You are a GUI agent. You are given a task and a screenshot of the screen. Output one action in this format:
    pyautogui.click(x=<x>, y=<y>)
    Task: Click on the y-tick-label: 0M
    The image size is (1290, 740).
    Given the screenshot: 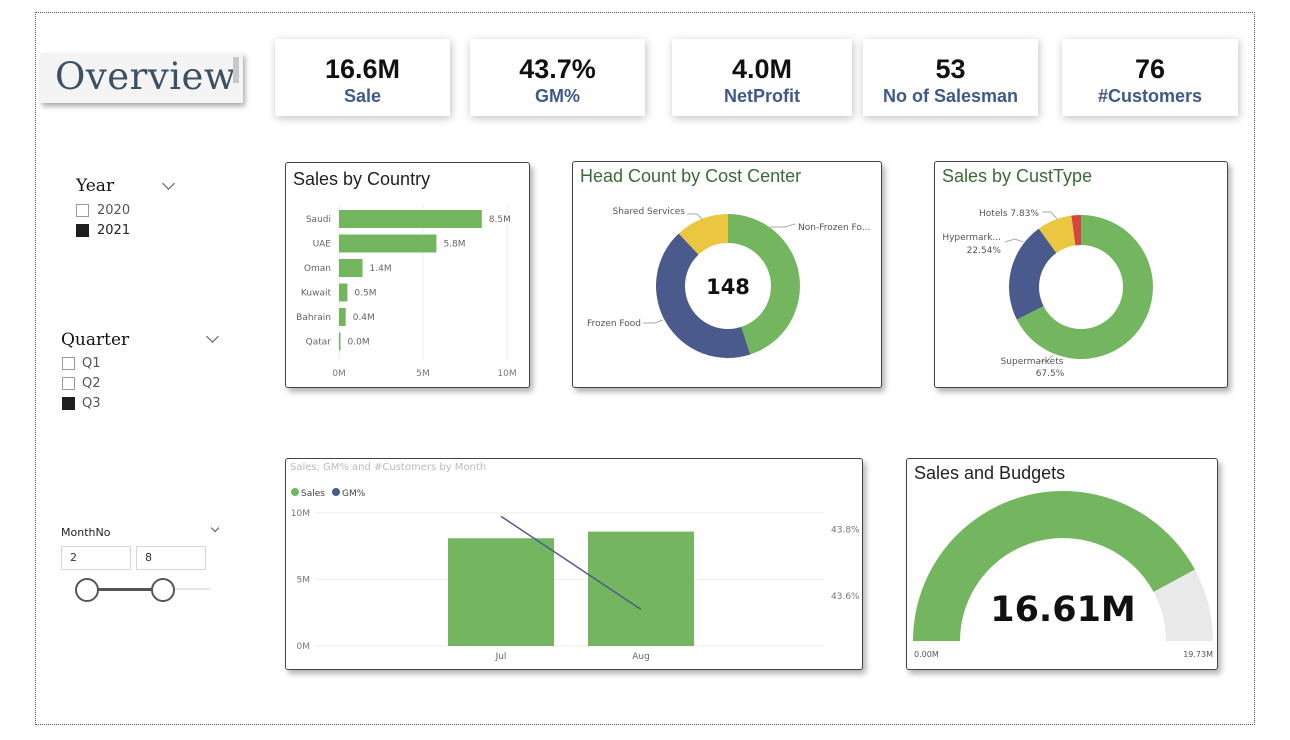 What is the action you would take?
    pyautogui.click(x=304, y=647)
    